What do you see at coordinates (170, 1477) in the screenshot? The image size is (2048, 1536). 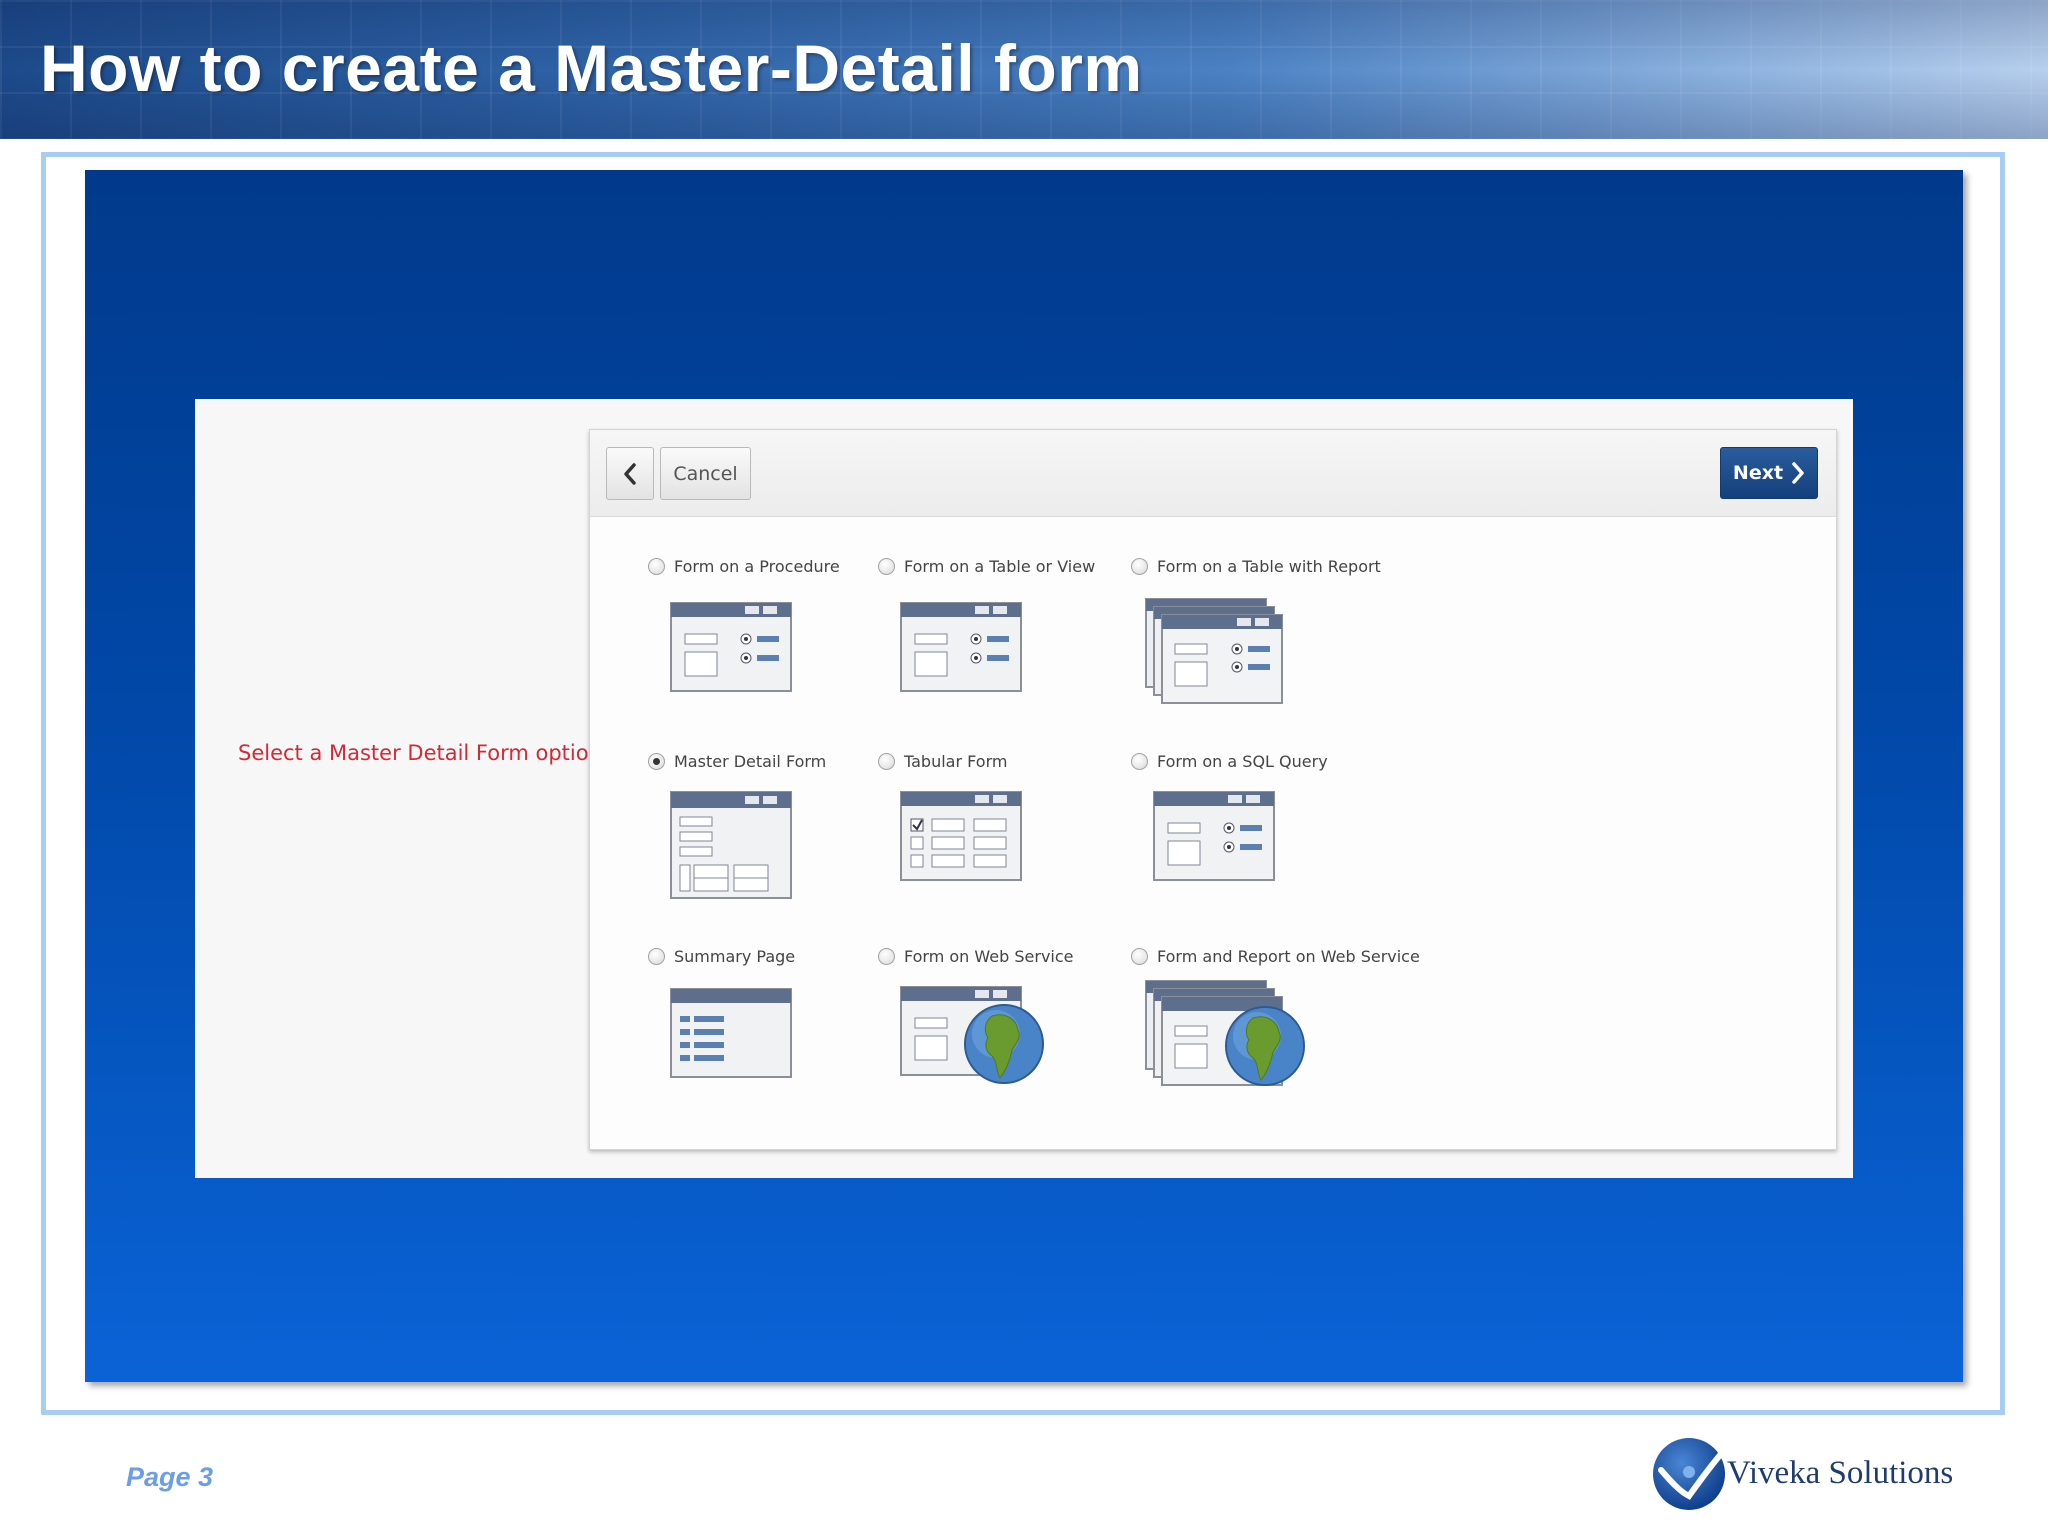 I see `page-number: Page 3` at bounding box center [170, 1477].